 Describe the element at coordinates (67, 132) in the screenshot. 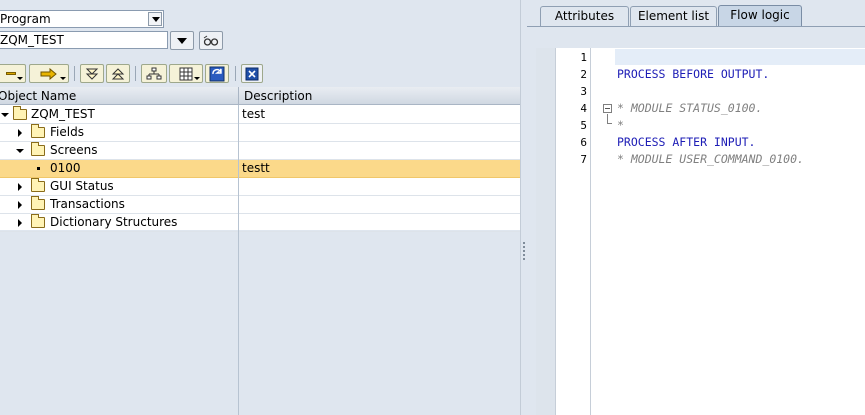

I see `tree-row-name: Fields` at that location.